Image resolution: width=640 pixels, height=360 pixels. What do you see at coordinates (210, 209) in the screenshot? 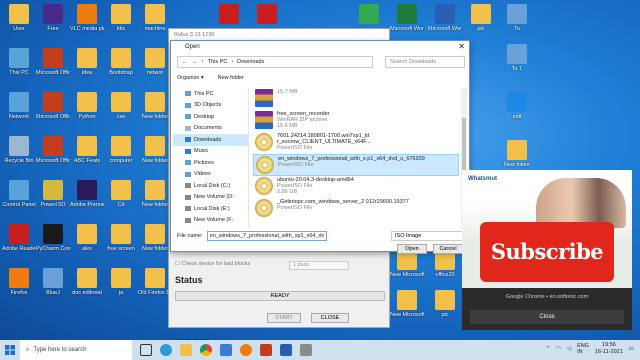
I see `tree-item: Local Disk (E:)` at bounding box center [210, 209].